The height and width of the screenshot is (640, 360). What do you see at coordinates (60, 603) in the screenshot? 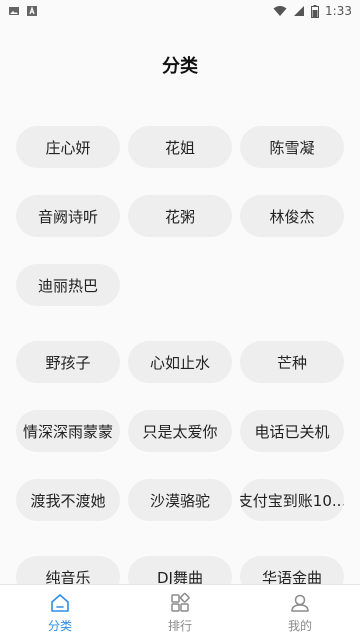
I see `home-icon` at bounding box center [60, 603].